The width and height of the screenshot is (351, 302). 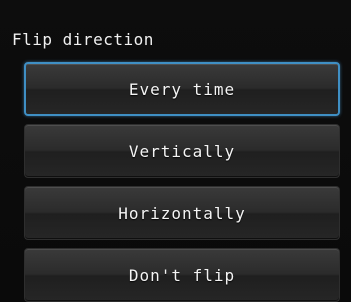 I want to click on option-label: Vertically, so click(x=182, y=151).